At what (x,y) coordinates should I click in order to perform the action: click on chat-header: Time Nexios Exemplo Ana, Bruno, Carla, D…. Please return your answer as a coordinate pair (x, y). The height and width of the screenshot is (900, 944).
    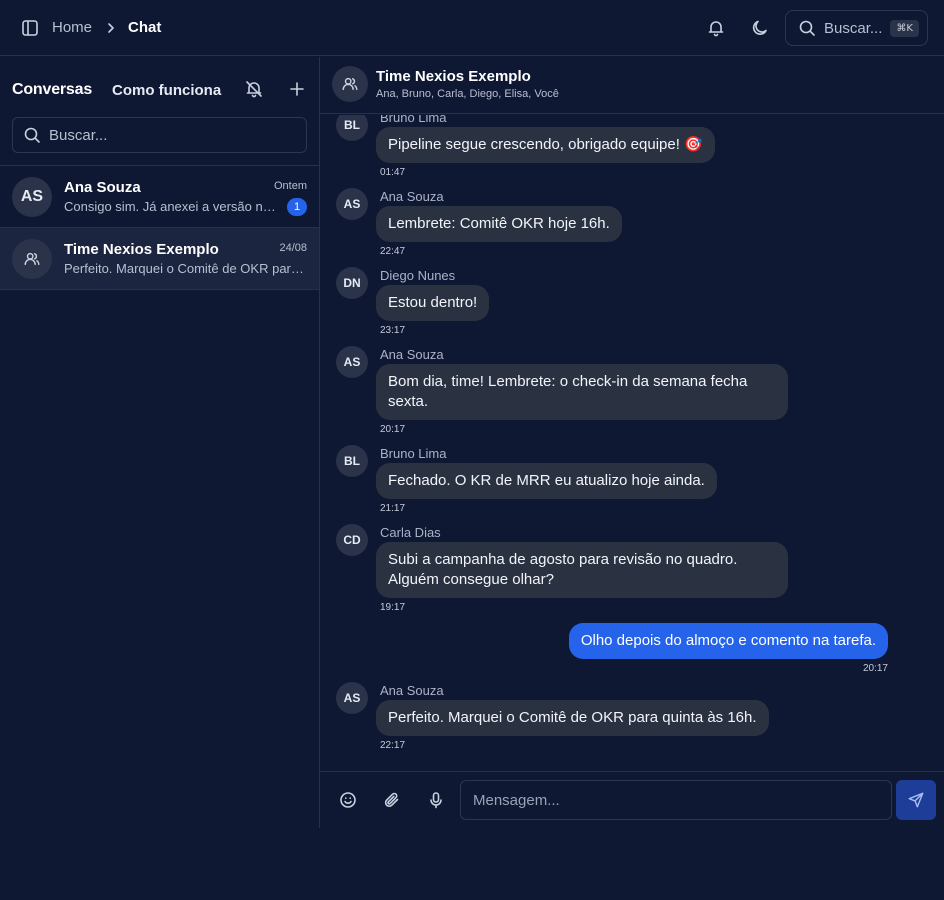
    Looking at the image, I should click on (632, 85).